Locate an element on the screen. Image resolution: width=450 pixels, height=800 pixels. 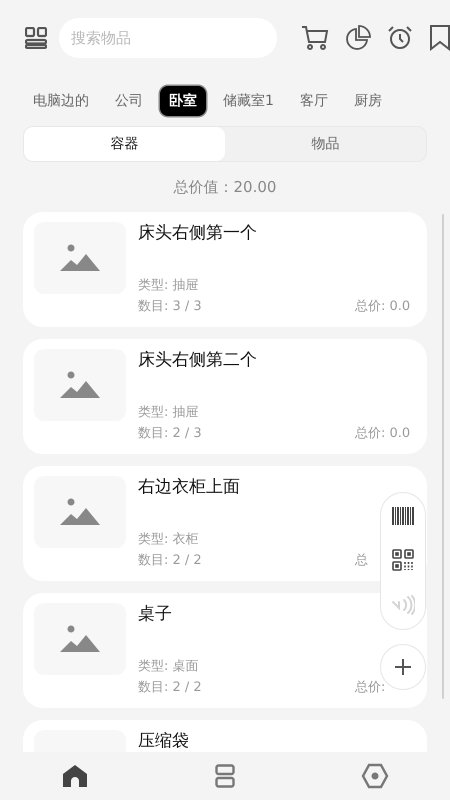
card-title: 床头右侧第二个 is located at coordinates (197, 360).